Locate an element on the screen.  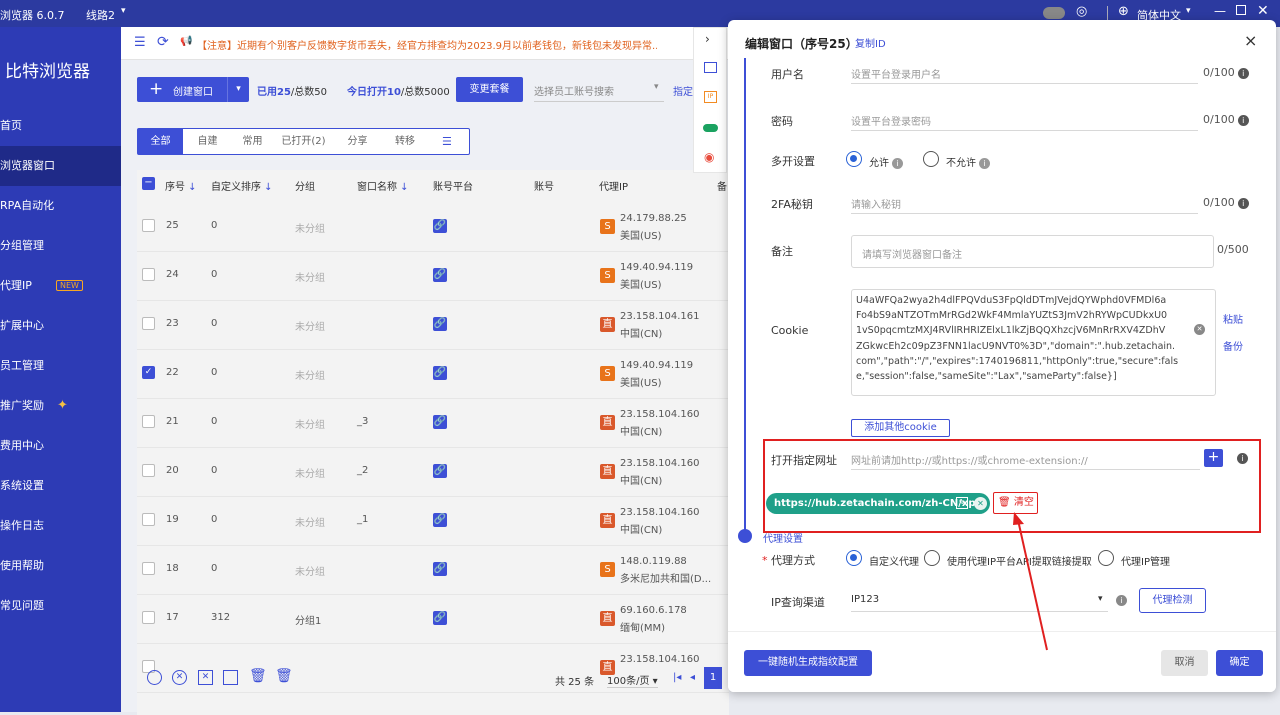
notes-icon is located at coordinates (710, 67).